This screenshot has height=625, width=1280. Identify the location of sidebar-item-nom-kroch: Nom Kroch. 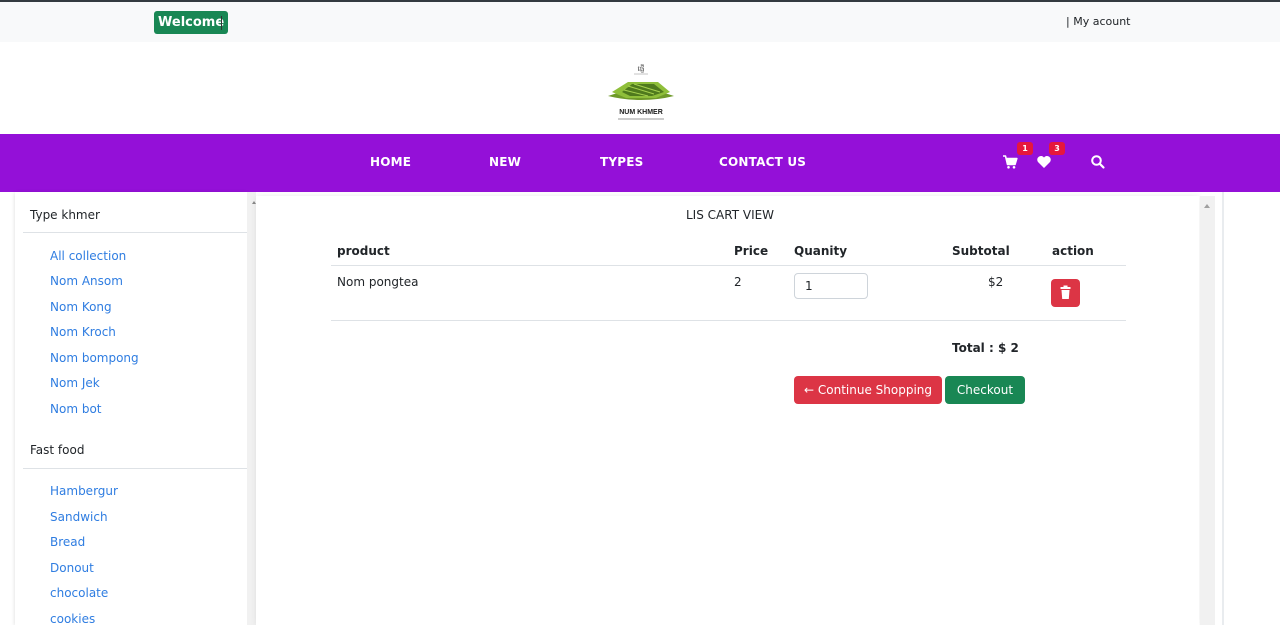
(83, 332).